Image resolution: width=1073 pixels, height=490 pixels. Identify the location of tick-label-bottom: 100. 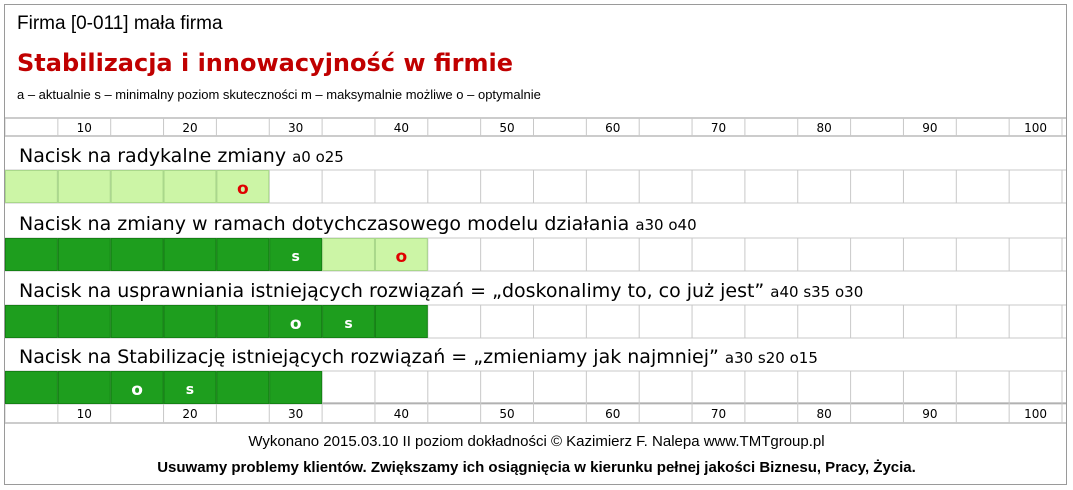
(1035, 414).